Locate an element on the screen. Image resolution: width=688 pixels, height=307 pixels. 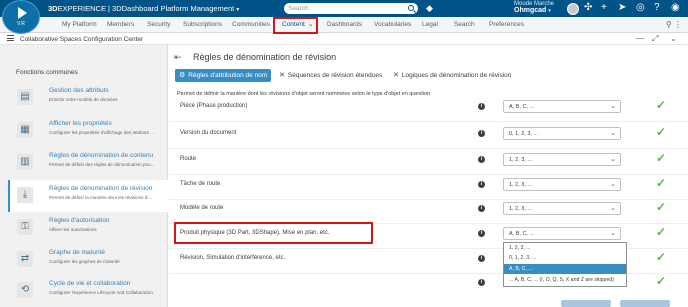
properties-icon: ▦ is located at coordinates (25, 130).